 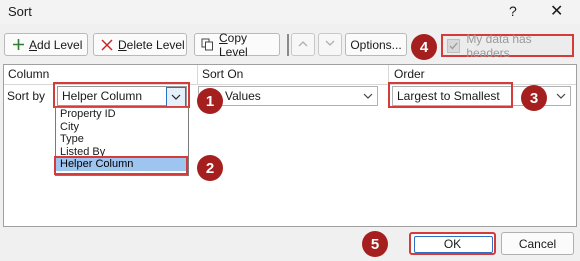 I want to click on help-button: ?, so click(x=513, y=11).